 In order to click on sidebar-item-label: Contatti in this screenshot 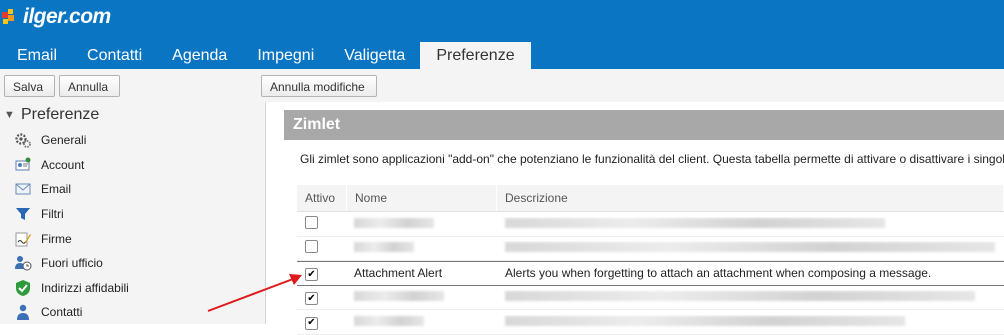, I will do `click(62, 312)`.